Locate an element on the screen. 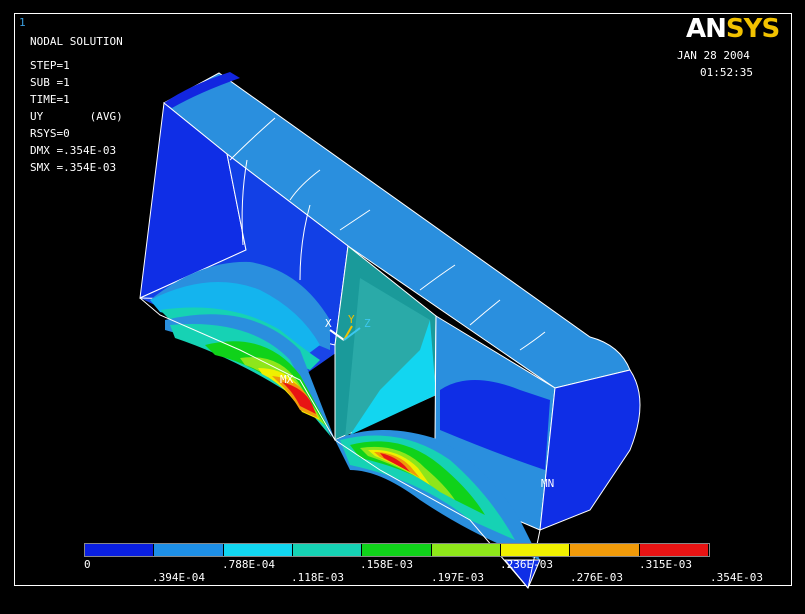 This screenshot has height=614, width=805. legend-label-bottom-1: .394E-04 is located at coordinates (178, 577).